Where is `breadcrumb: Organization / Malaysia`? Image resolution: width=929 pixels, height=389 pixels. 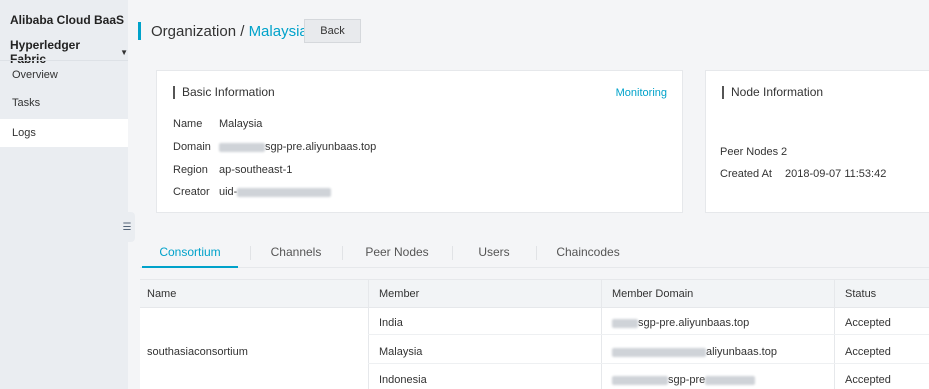 breadcrumb: Organization / Malaysia is located at coordinates (229, 31).